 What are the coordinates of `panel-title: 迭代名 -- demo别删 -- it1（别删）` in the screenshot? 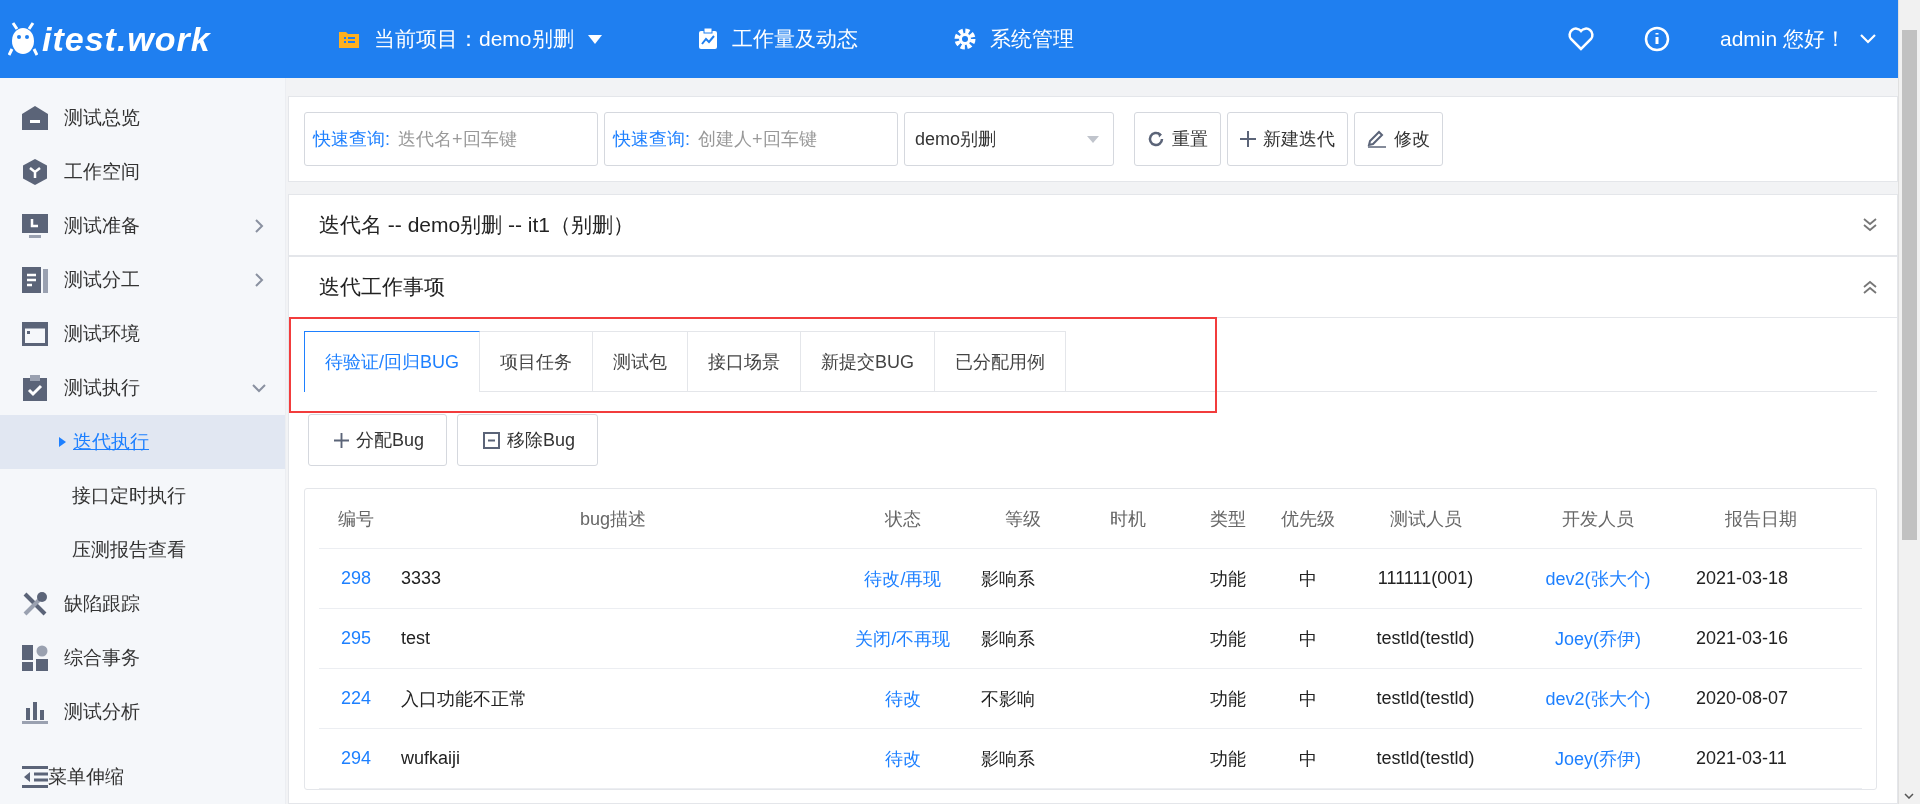 It's located at (477, 225).